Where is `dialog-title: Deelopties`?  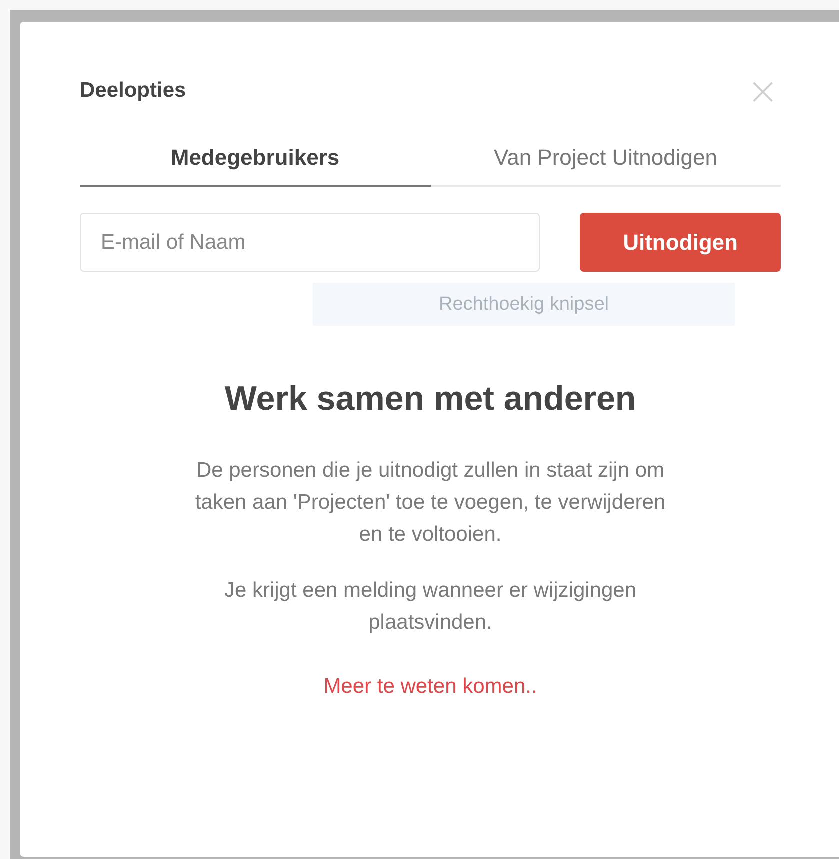
dialog-title: Deelopties is located at coordinates (133, 91).